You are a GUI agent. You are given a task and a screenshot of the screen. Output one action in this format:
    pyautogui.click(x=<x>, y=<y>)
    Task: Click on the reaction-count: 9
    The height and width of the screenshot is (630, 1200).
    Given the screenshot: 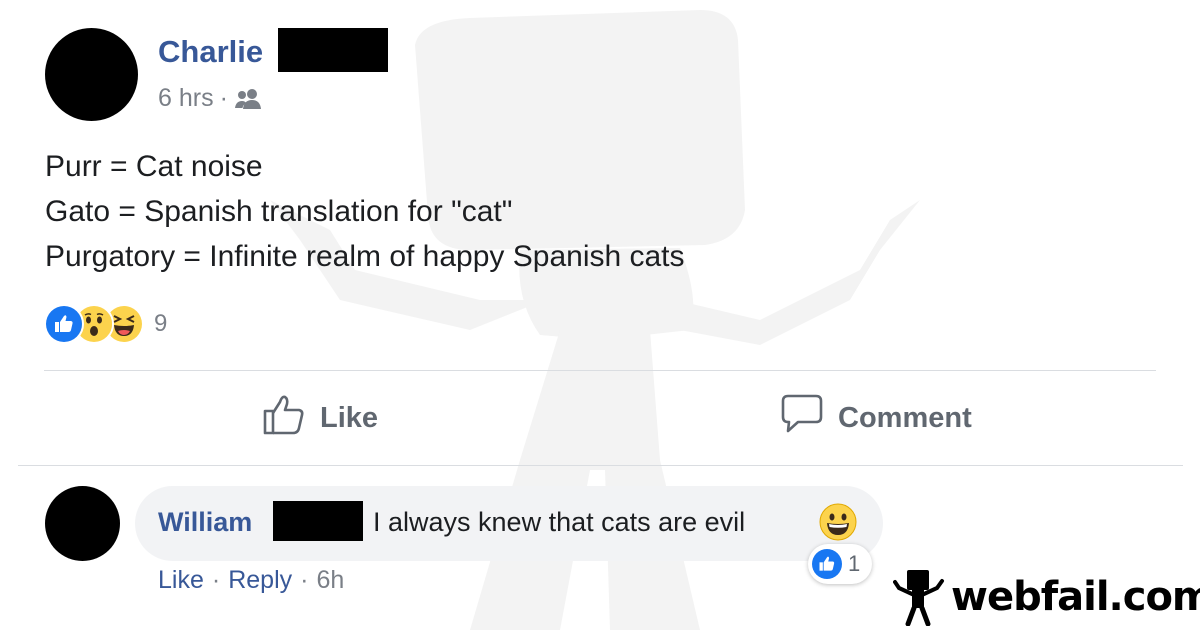 What is the action you would take?
    pyautogui.click(x=161, y=323)
    